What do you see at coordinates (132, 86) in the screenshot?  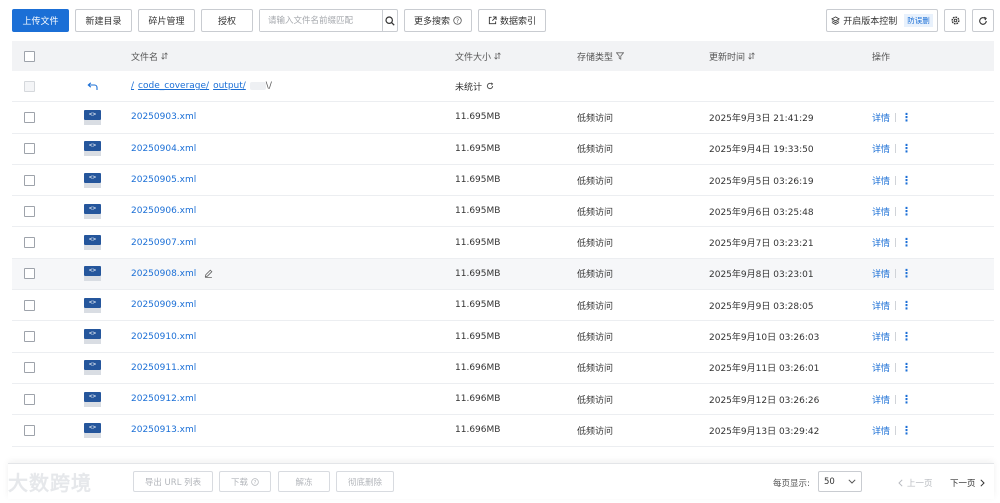 I see `breadcrumb-root: /` at bounding box center [132, 86].